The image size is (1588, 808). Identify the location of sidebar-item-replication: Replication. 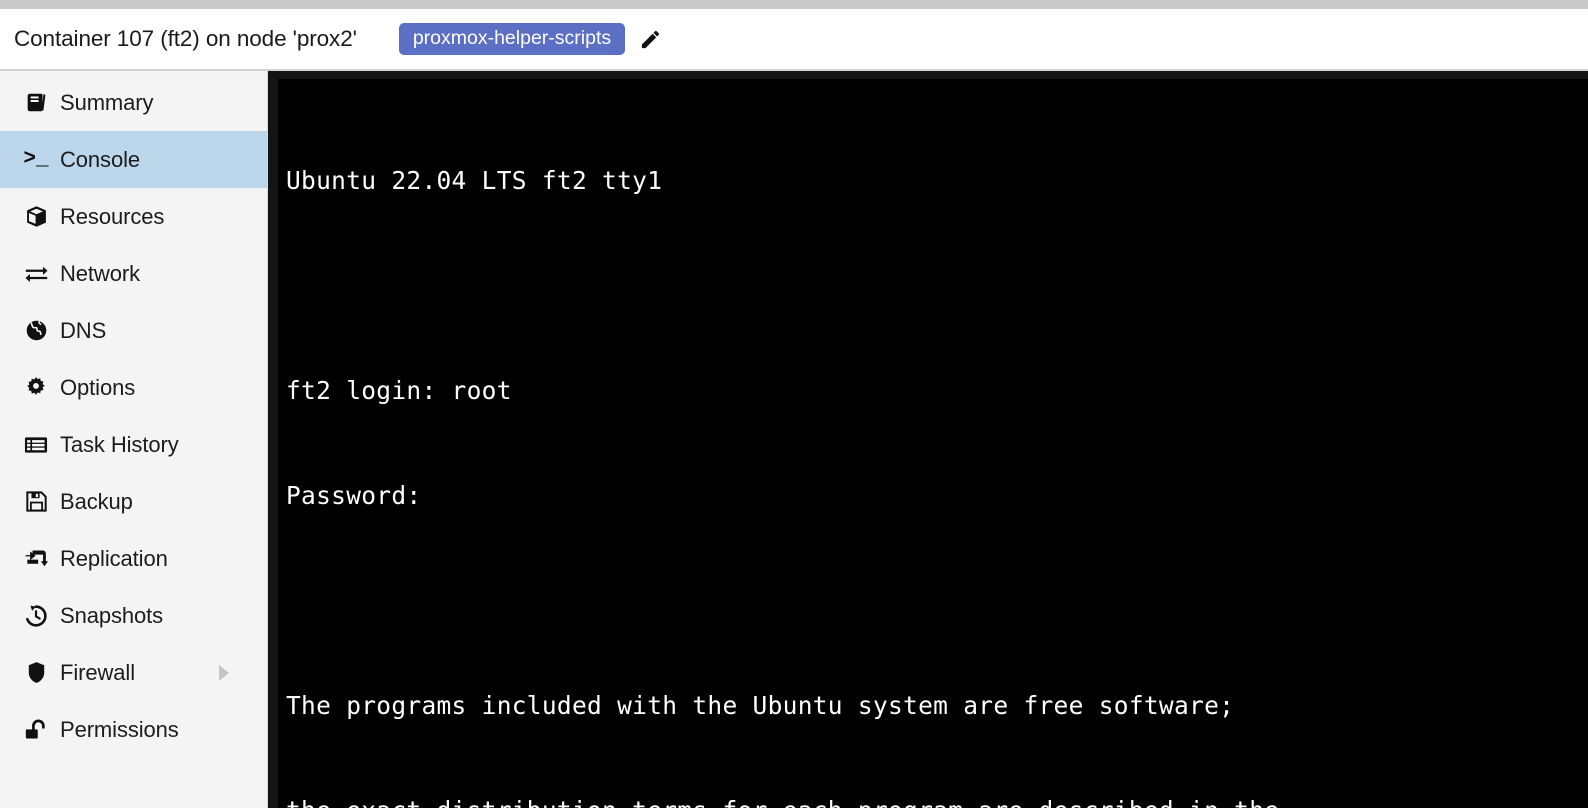
(133, 558).